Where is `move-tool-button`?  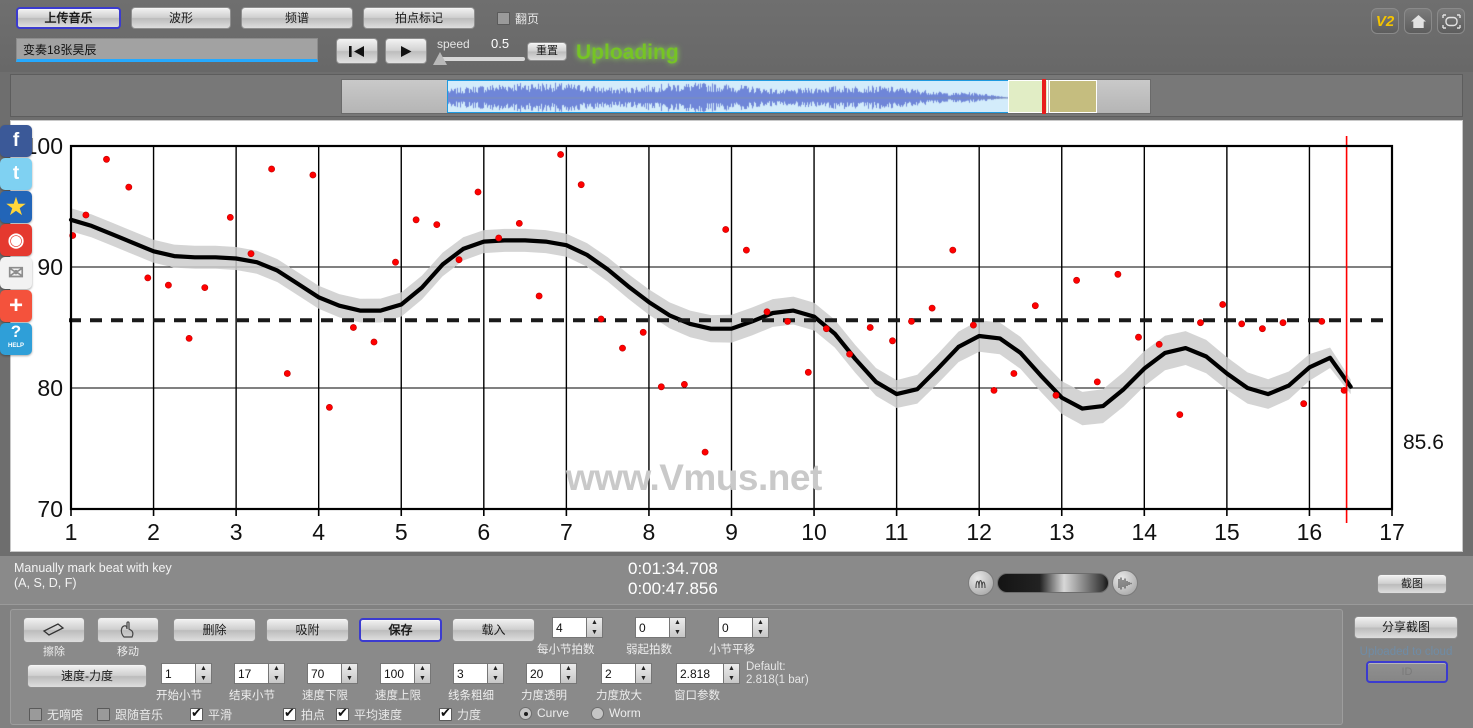 move-tool-button is located at coordinates (128, 630).